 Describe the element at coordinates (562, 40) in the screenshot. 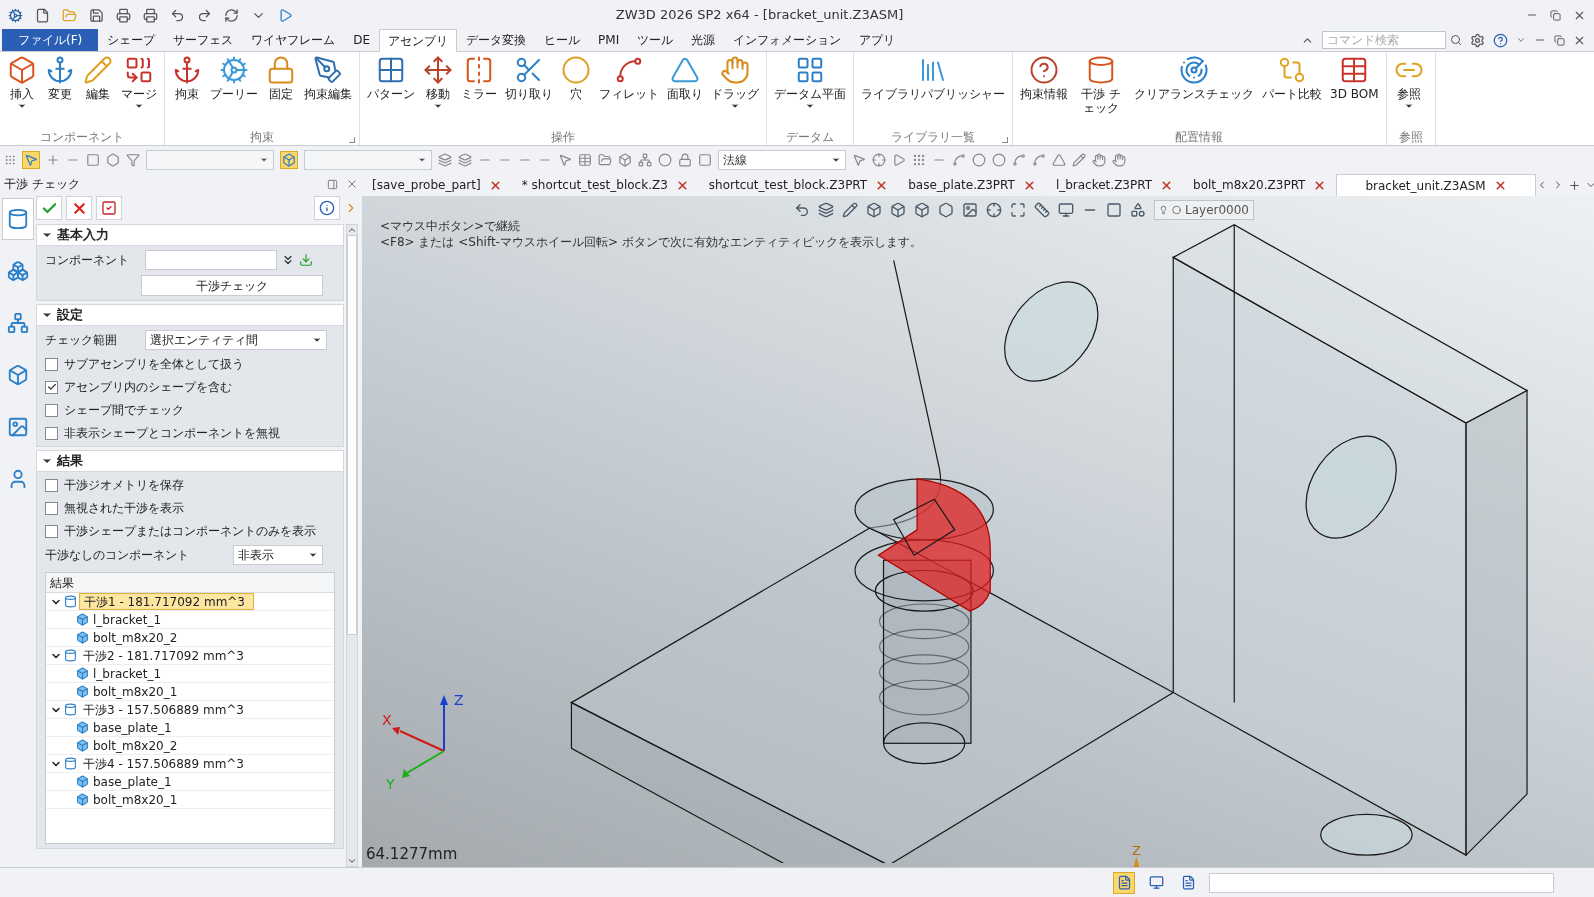

I see `menu-tab: ヒール` at that location.